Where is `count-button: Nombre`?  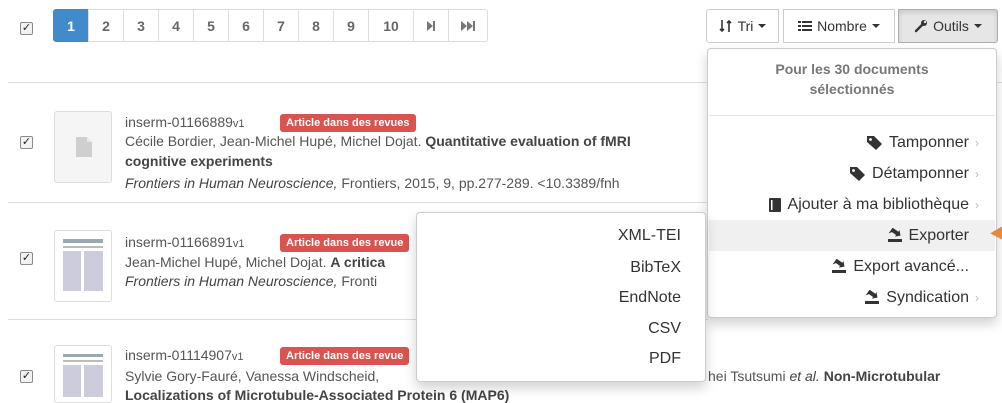
count-button: Nombre is located at coordinates (839, 26).